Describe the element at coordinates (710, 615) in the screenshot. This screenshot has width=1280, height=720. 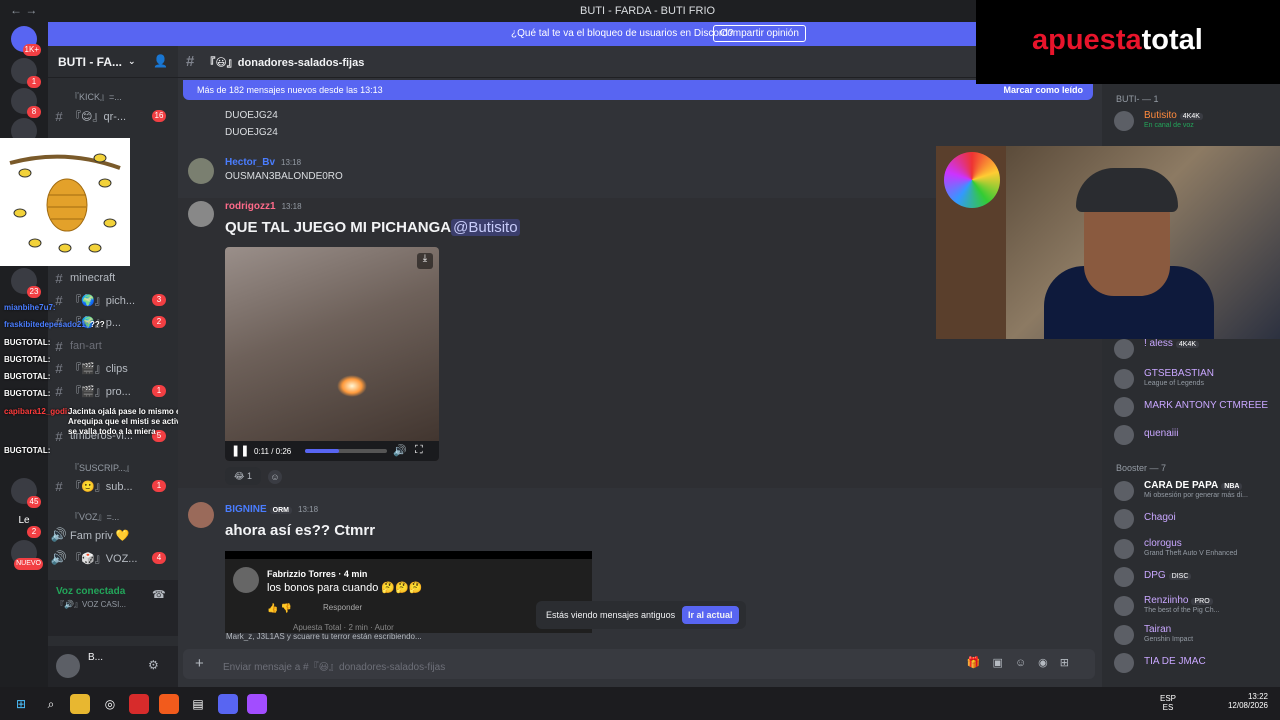
I see `jump-to-present-button: Ir al actual` at that location.